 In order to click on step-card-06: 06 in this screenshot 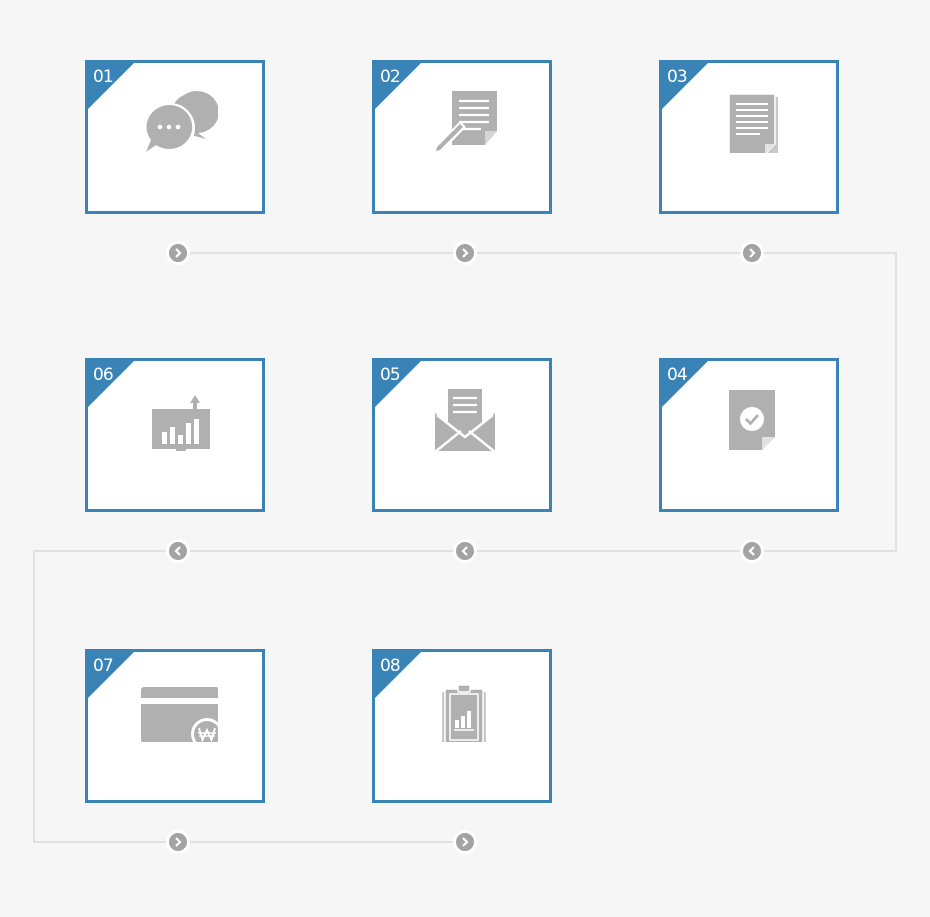, I will do `click(175, 435)`.